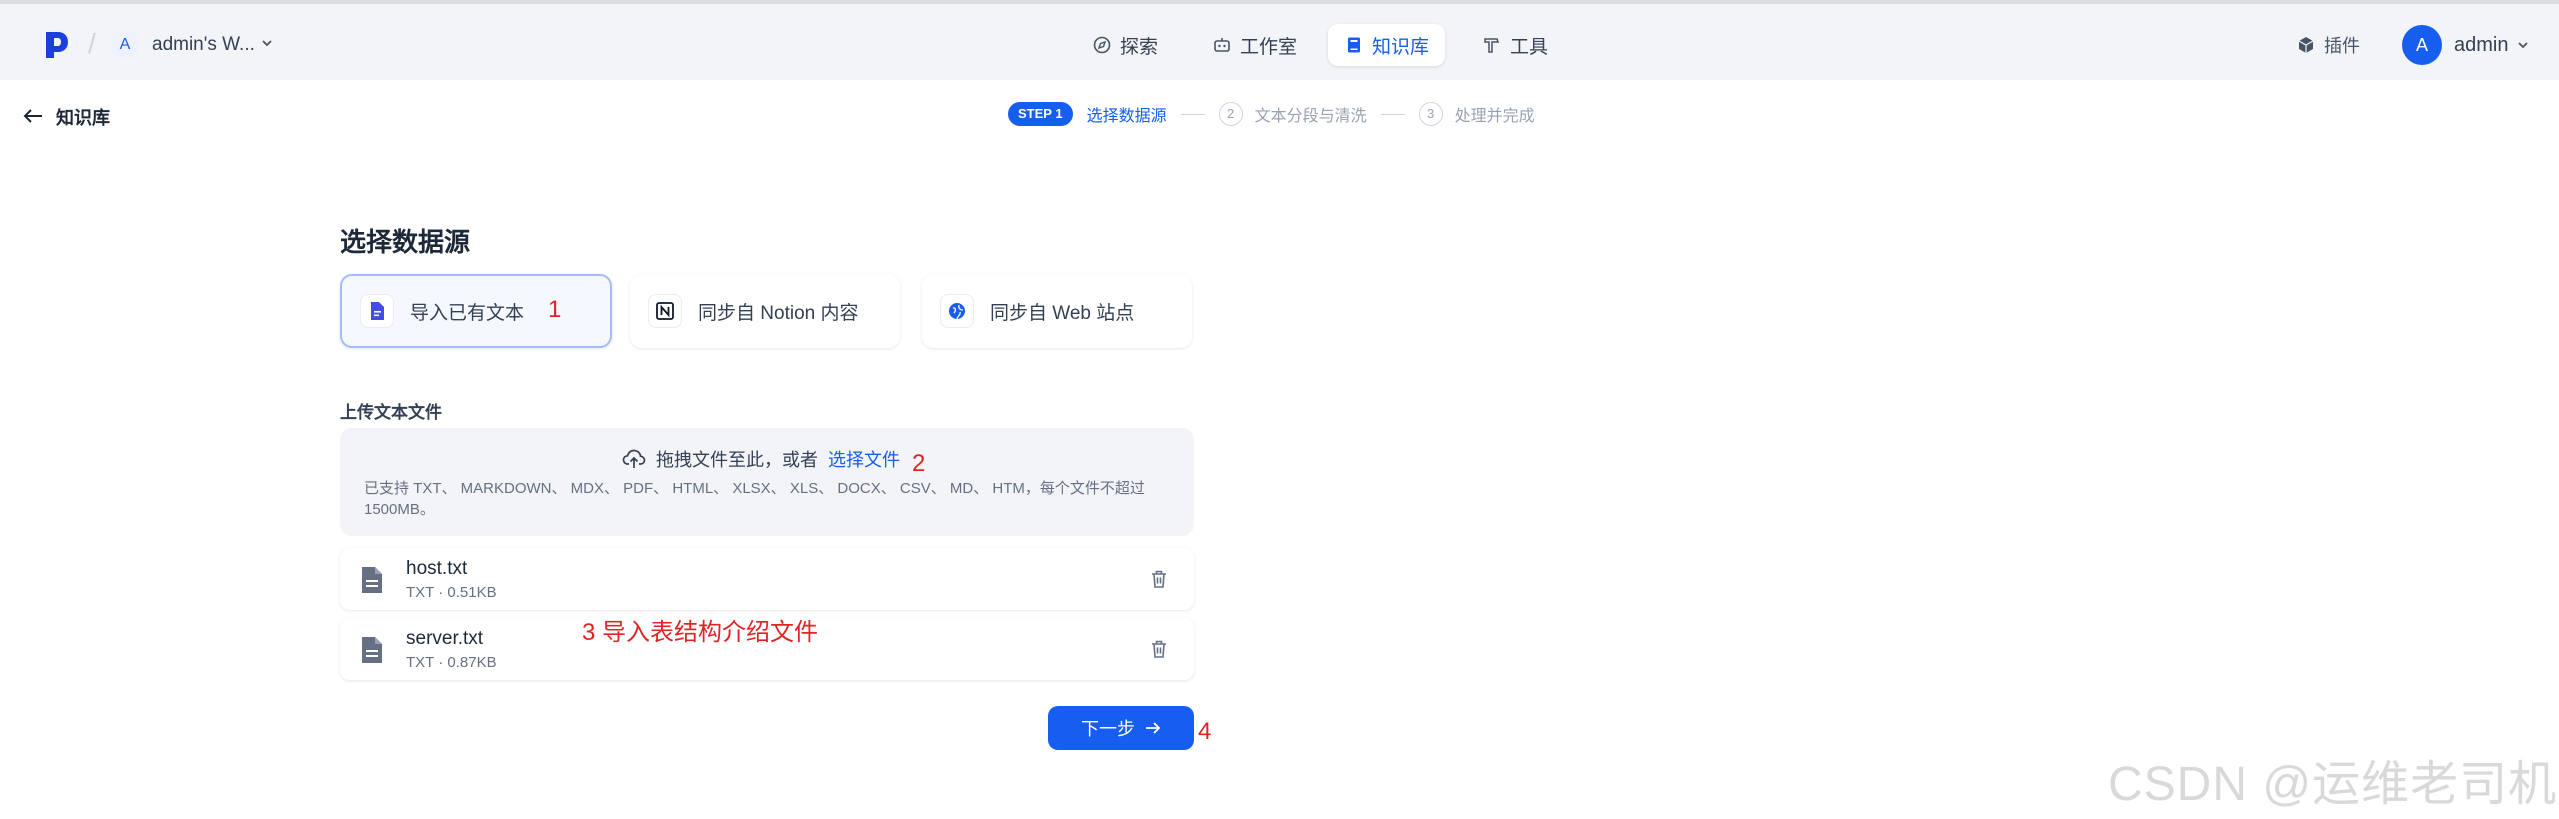  I want to click on step-1-badge: STEP 1, so click(1040, 114).